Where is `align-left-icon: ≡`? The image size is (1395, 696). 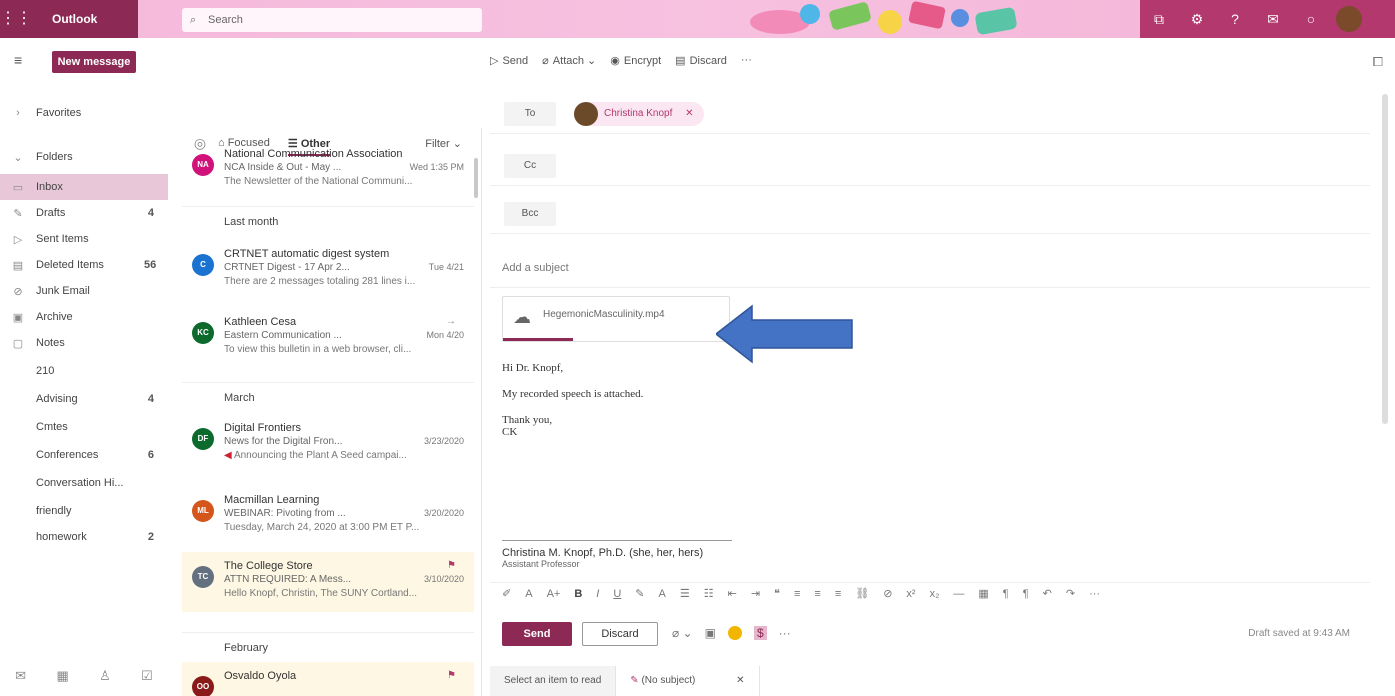 align-left-icon: ≡ is located at coordinates (797, 594).